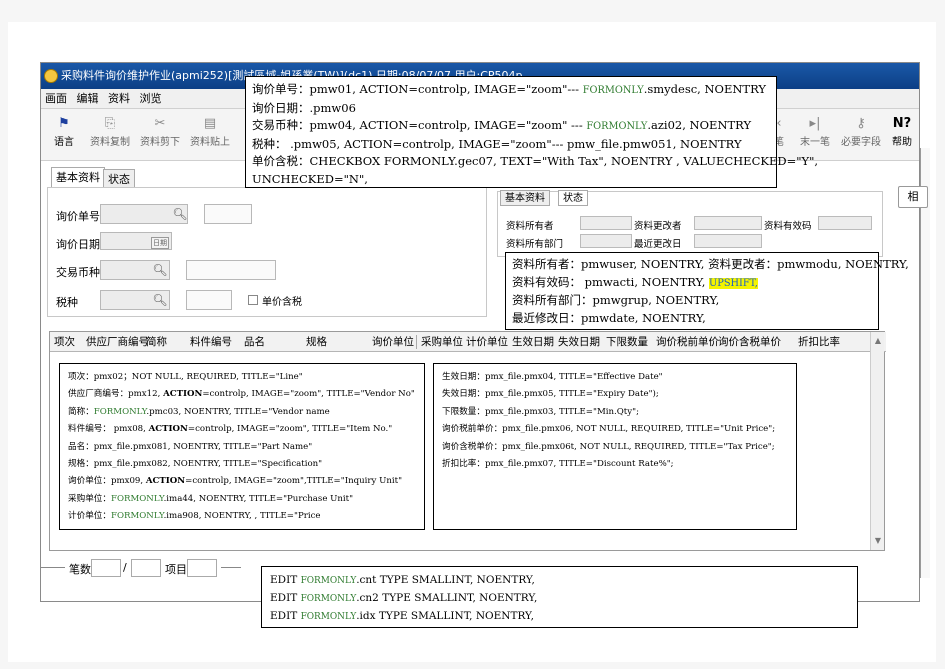  Describe the element at coordinates (64, 123) in the screenshot. I see `flag-icon: ⚑` at that location.